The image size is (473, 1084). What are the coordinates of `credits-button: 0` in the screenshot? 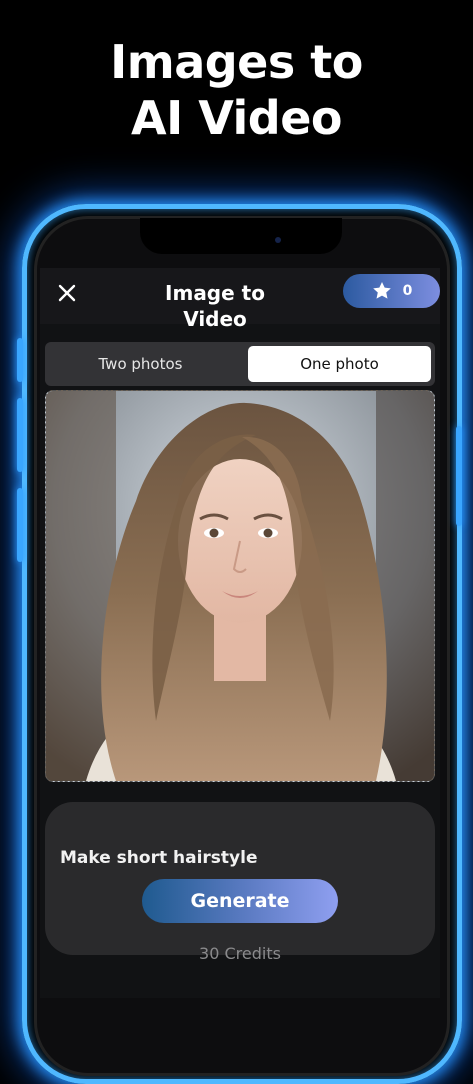 It's located at (391, 291).